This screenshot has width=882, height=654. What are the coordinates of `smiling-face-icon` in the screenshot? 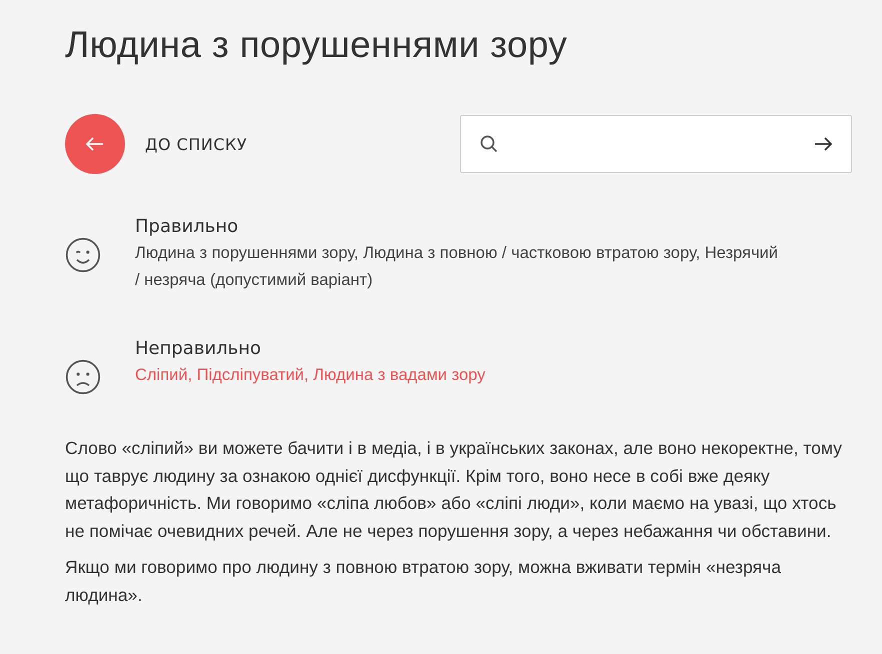 It's located at (83, 255).